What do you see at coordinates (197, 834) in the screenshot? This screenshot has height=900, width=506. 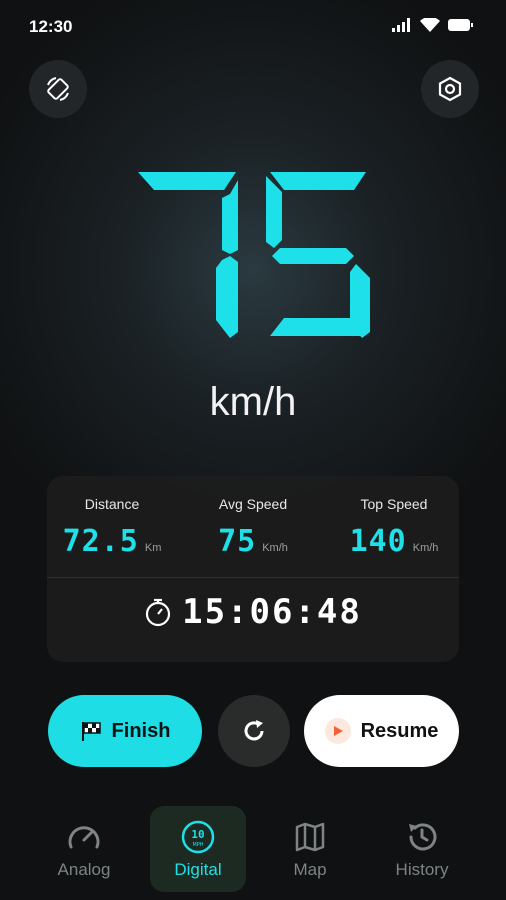 I see `digital-badge-top: 10` at bounding box center [197, 834].